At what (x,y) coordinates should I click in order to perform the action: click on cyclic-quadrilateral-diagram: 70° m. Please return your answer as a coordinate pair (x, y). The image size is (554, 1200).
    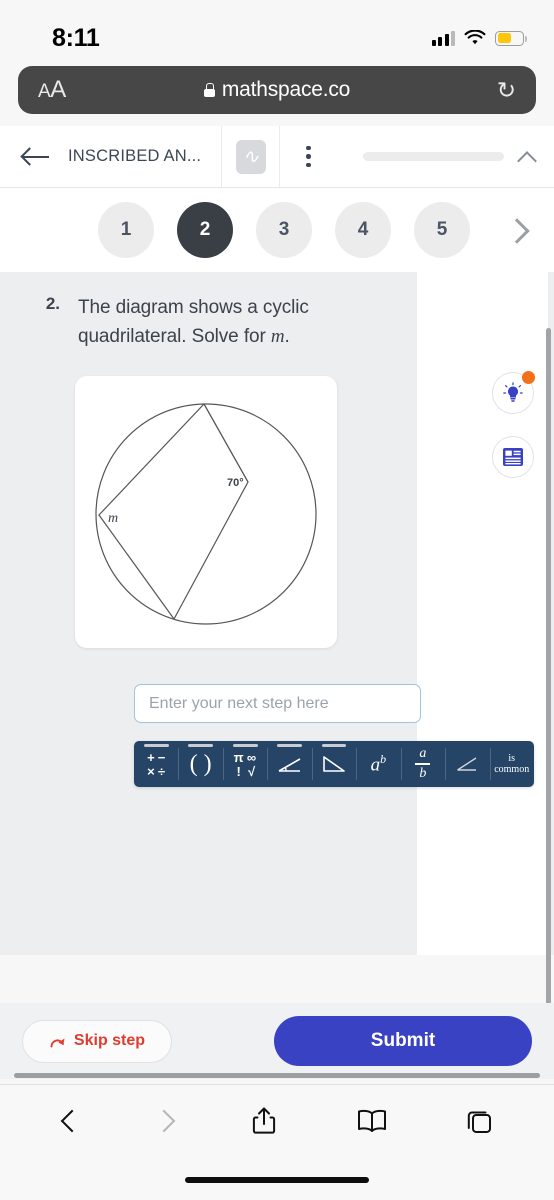
    Looking at the image, I should click on (206, 513).